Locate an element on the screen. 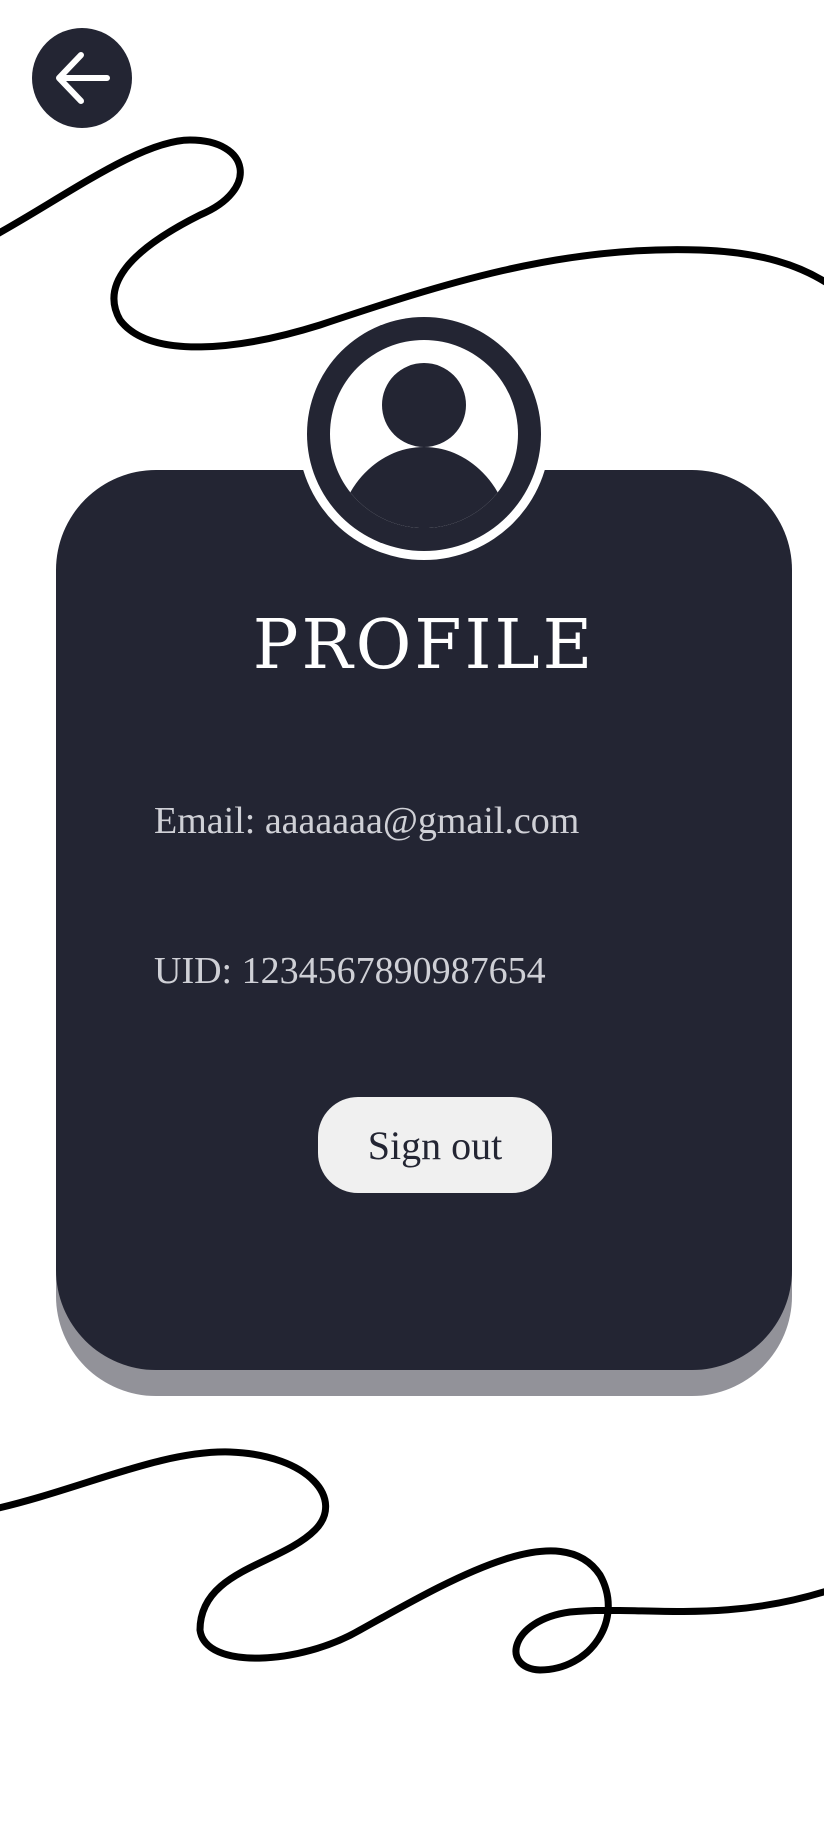 This screenshot has width=824, height=1834. uid-row: UID: 1234567890987654 is located at coordinates (350, 971).